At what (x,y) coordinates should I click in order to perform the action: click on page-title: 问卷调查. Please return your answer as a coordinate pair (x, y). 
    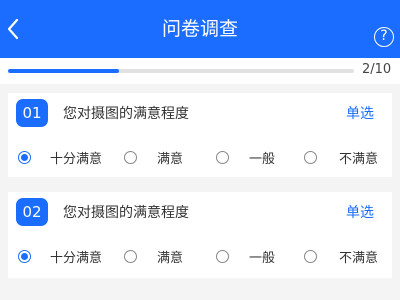
    Looking at the image, I should click on (199, 29).